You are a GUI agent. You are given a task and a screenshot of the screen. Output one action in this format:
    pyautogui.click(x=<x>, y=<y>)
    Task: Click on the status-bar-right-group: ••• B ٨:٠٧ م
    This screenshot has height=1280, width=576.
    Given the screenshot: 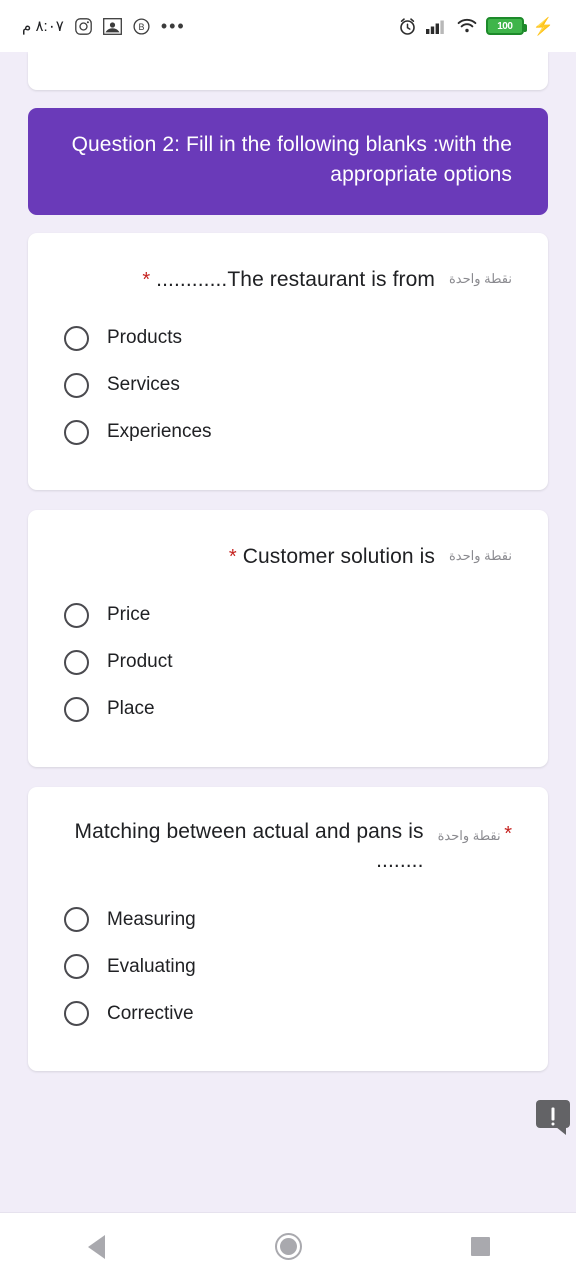 What is the action you would take?
    pyautogui.click(x=104, y=26)
    